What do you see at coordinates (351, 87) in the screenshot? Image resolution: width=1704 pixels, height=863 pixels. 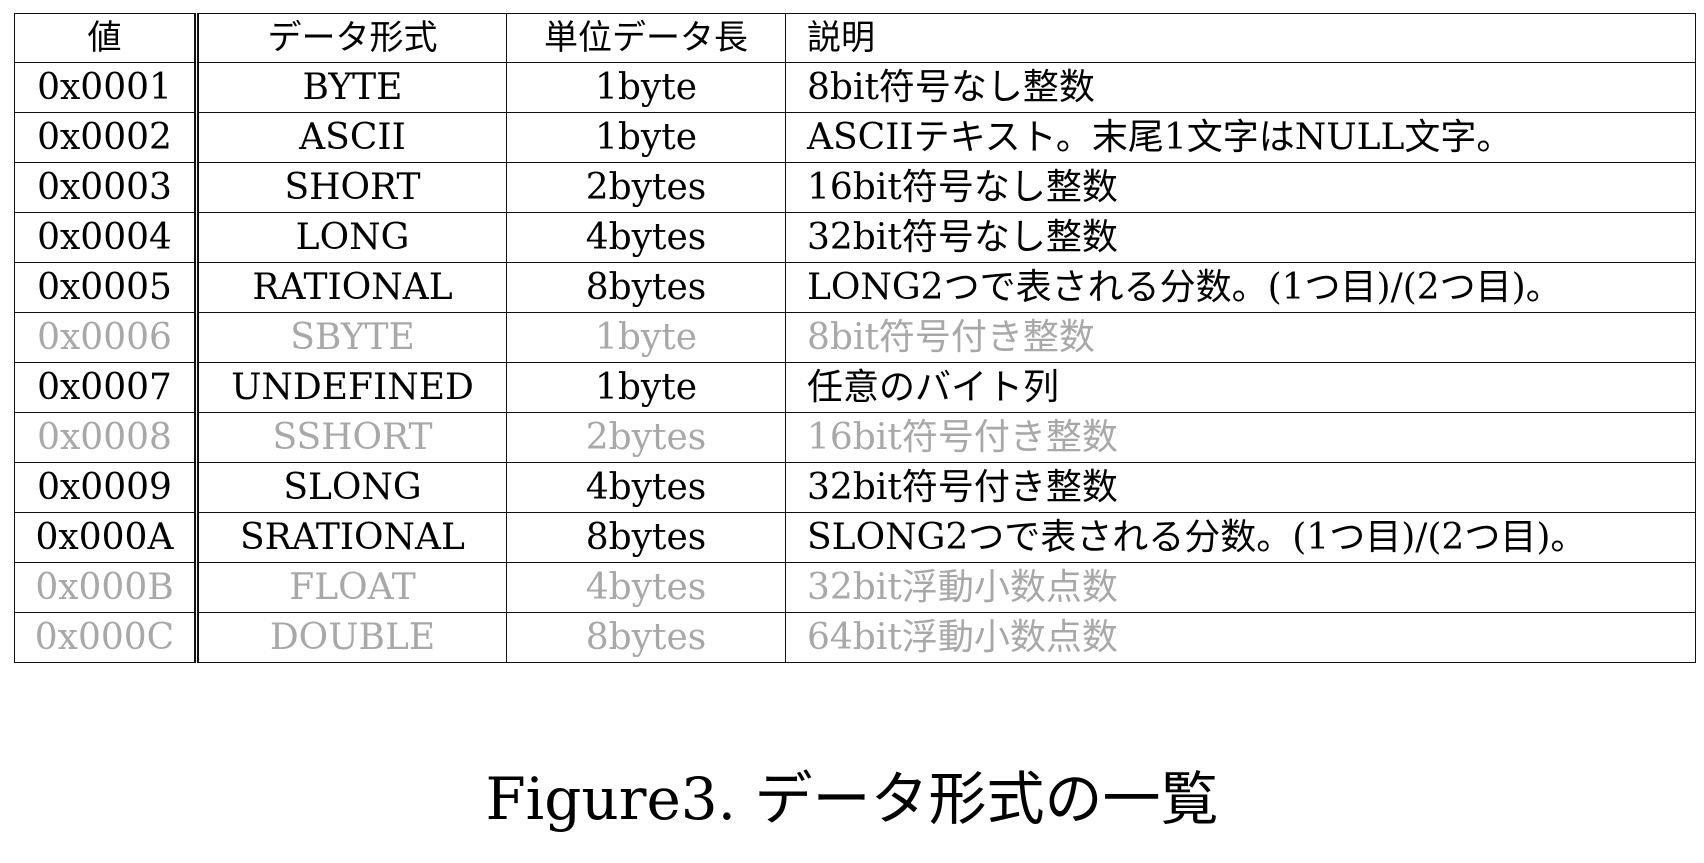 I see `cell-format: BYTE` at bounding box center [351, 87].